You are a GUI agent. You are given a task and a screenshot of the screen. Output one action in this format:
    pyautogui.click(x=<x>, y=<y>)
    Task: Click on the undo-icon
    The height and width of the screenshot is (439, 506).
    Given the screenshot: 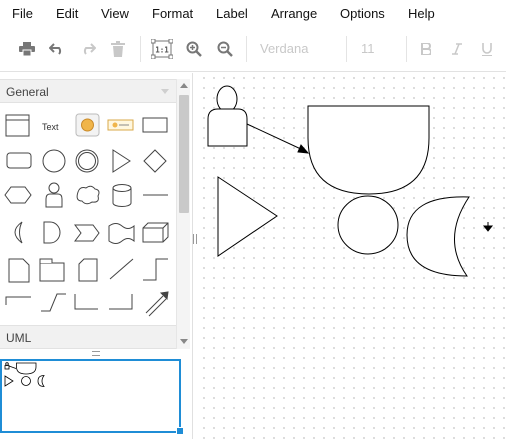 What is the action you would take?
    pyautogui.click(x=55, y=49)
    